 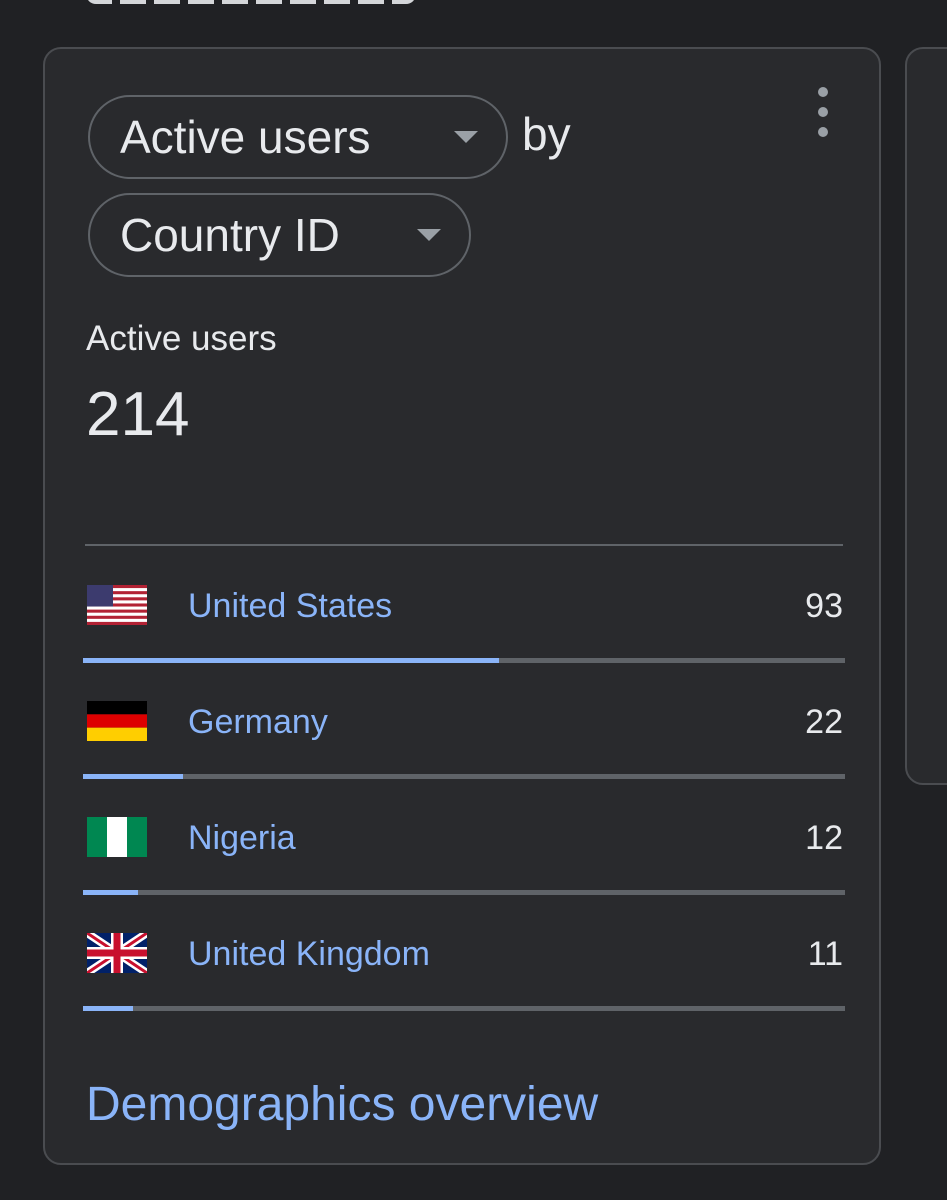 What do you see at coordinates (823, 112) in the screenshot?
I see `more-vert-icon` at bounding box center [823, 112].